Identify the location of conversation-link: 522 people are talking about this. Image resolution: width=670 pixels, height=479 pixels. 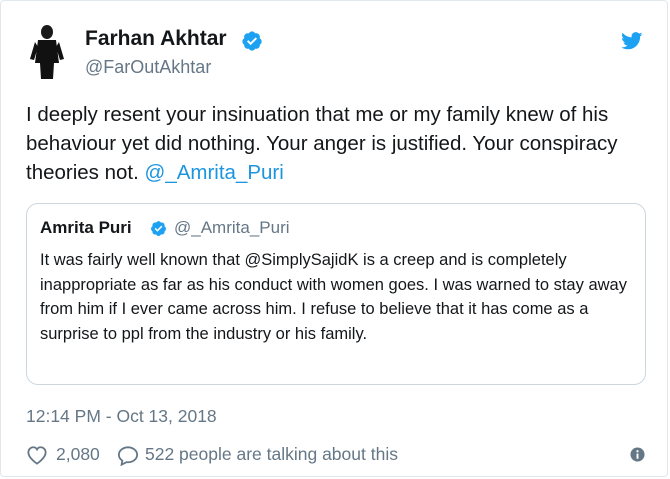
(271, 454).